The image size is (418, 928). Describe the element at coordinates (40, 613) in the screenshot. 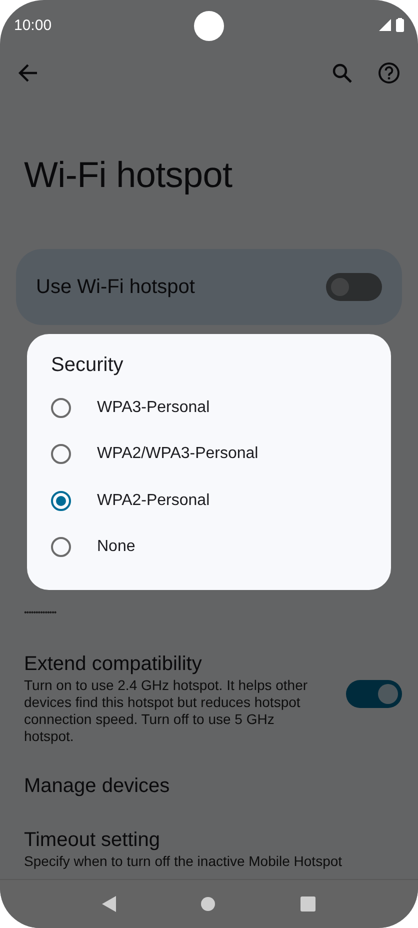

I see `password-value: ••••••••••••••` at that location.